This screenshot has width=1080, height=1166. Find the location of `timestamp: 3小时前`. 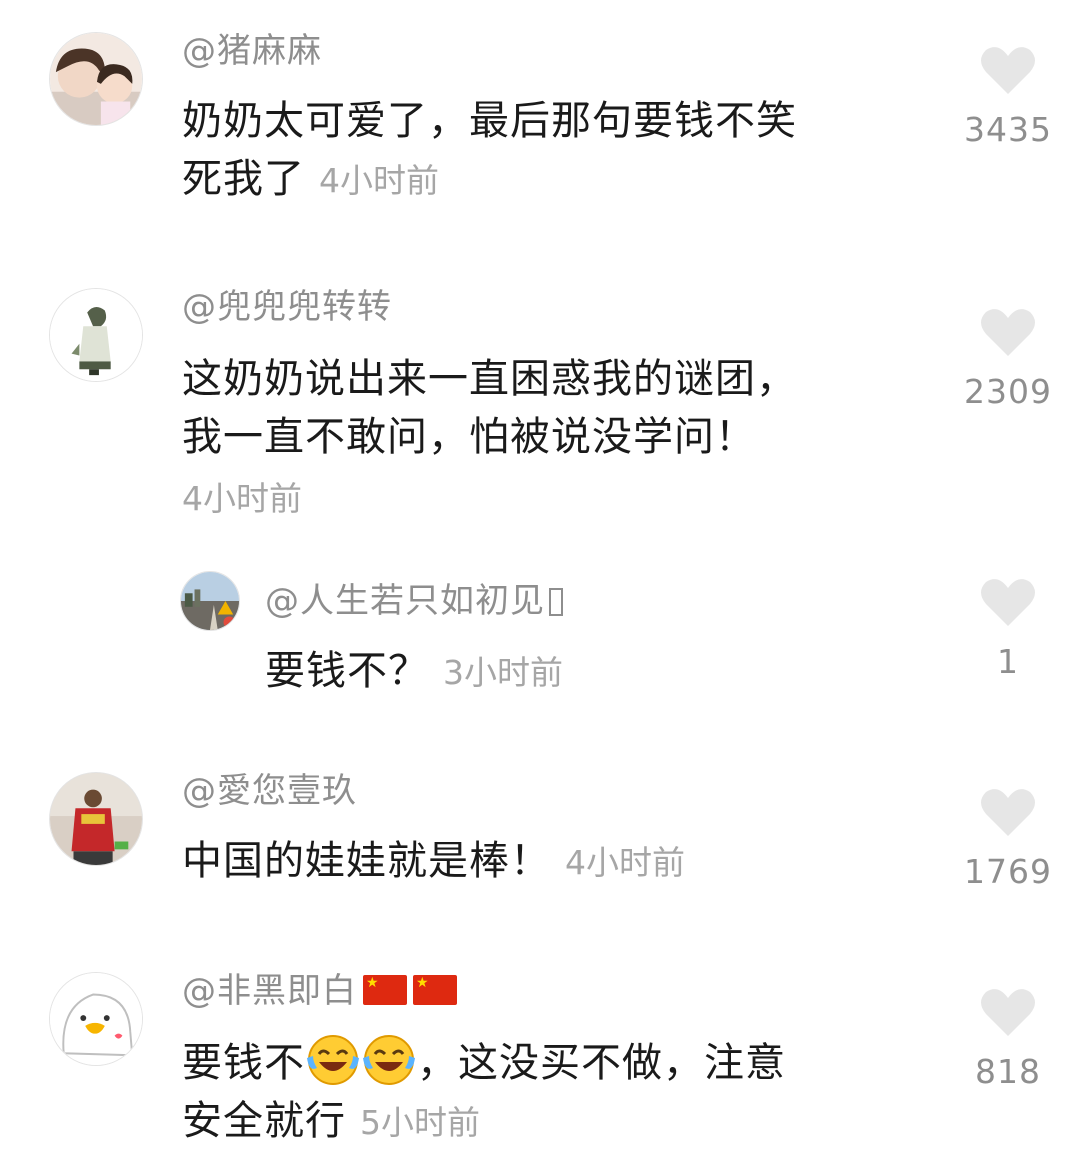

timestamp: 3小时前 is located at coordinates (503, 672).